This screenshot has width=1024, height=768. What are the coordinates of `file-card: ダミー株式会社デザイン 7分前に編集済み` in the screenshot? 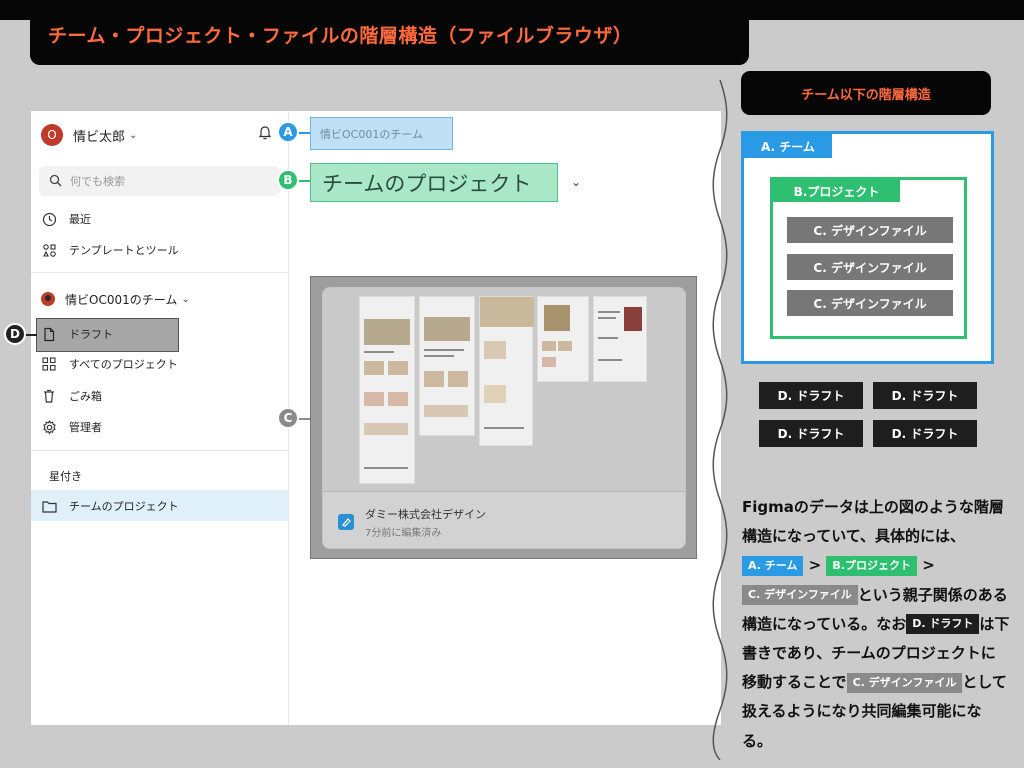 It's located at (504, 418).